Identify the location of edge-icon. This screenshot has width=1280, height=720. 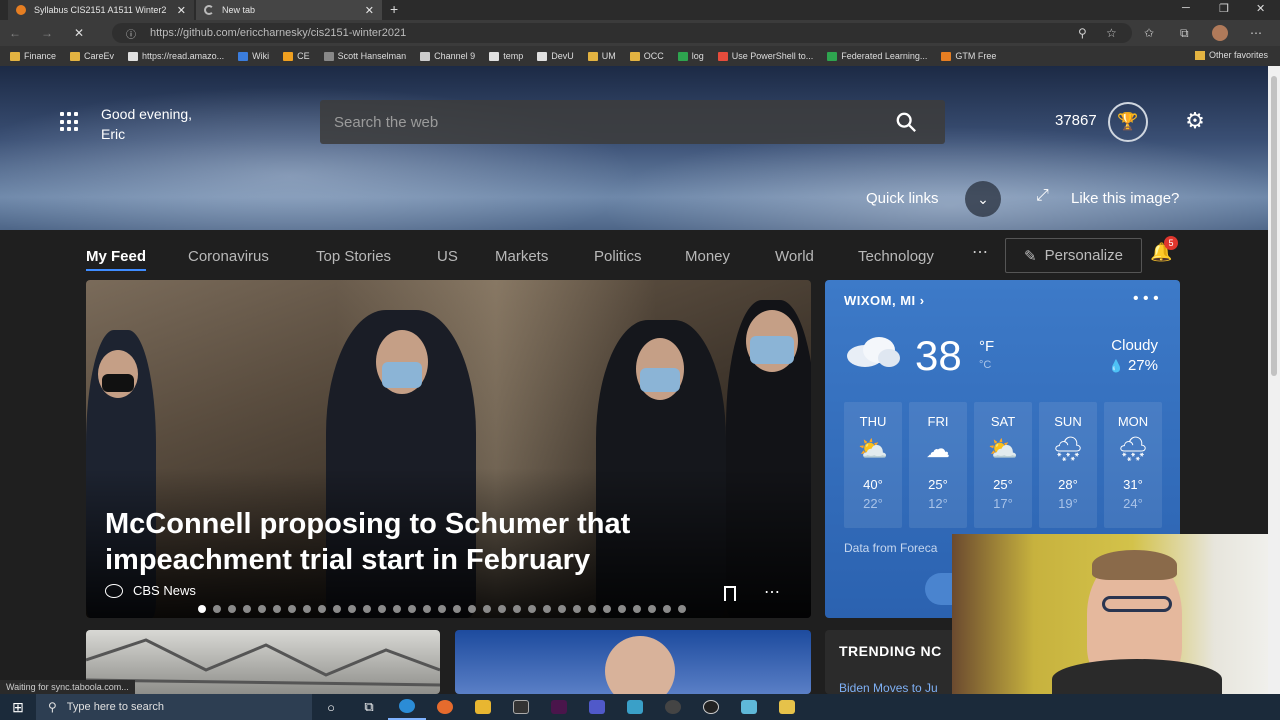
(407, 707).